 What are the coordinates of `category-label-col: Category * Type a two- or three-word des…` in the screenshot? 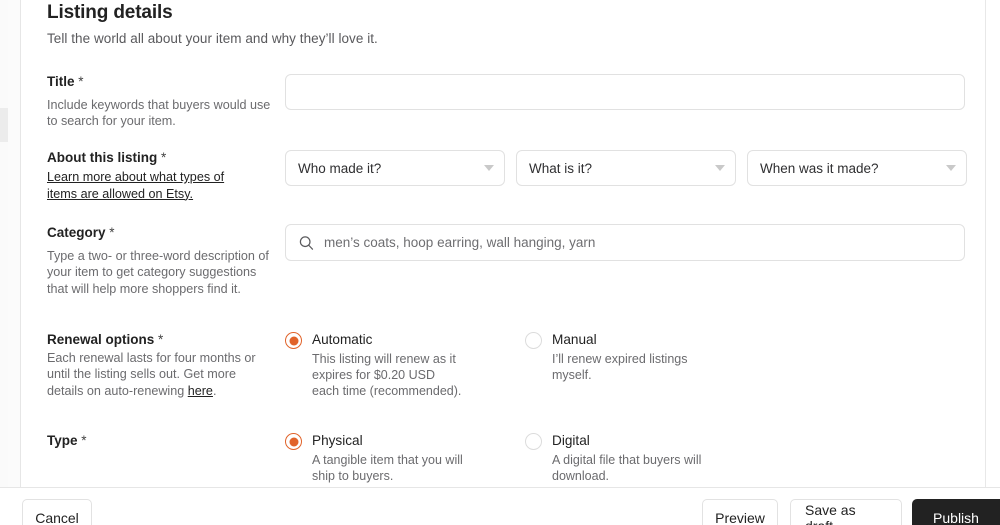 It's located at (159, 260).